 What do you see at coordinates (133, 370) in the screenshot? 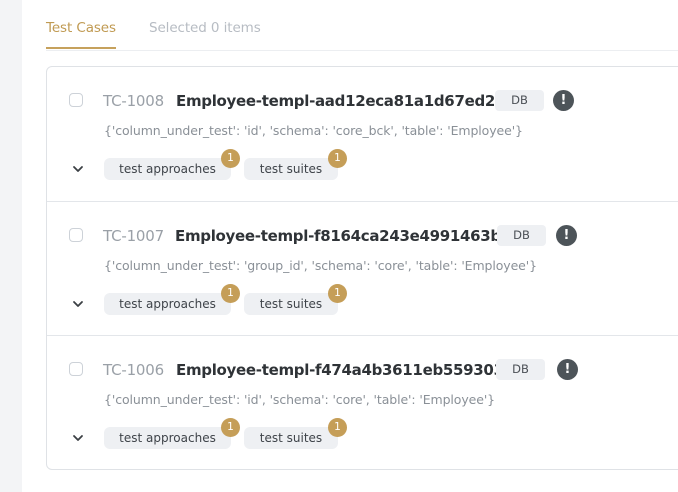
I see `test-case-id: TC-1006` at bounding box center [133, 370].